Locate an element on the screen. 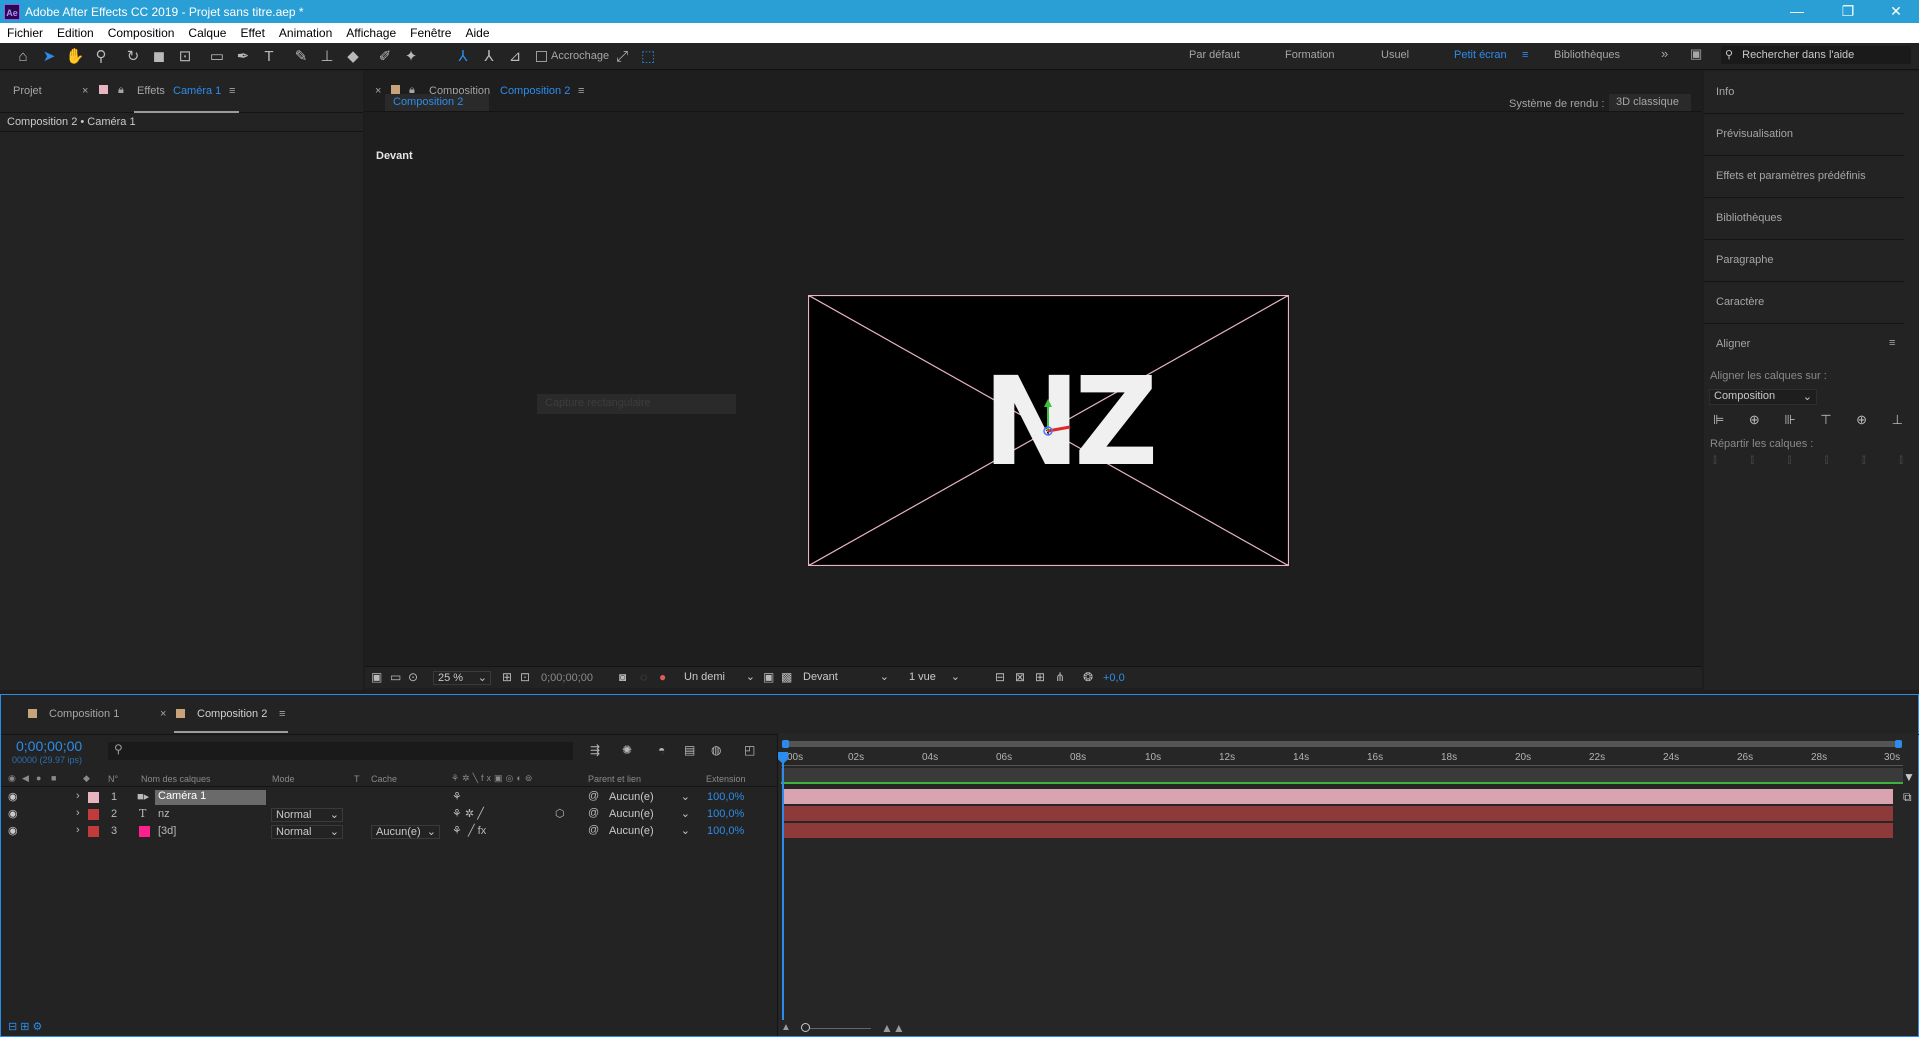 The height and width of the screenshot is (1037, 1919). renderer-select: 3D classique is located at coordinates (1650, 102).